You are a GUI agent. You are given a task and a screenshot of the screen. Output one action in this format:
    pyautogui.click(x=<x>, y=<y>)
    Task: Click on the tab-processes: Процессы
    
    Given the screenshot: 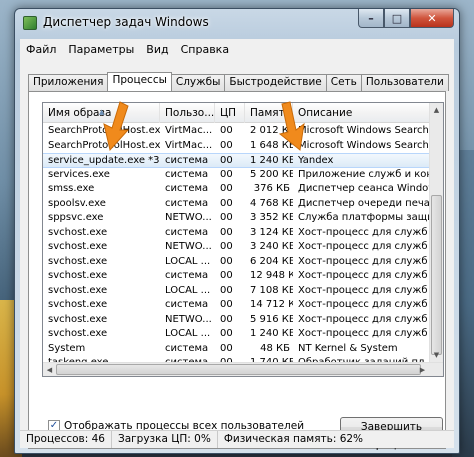 What is the action you would take?
    pyautogui.click(x=139, y=81)
    